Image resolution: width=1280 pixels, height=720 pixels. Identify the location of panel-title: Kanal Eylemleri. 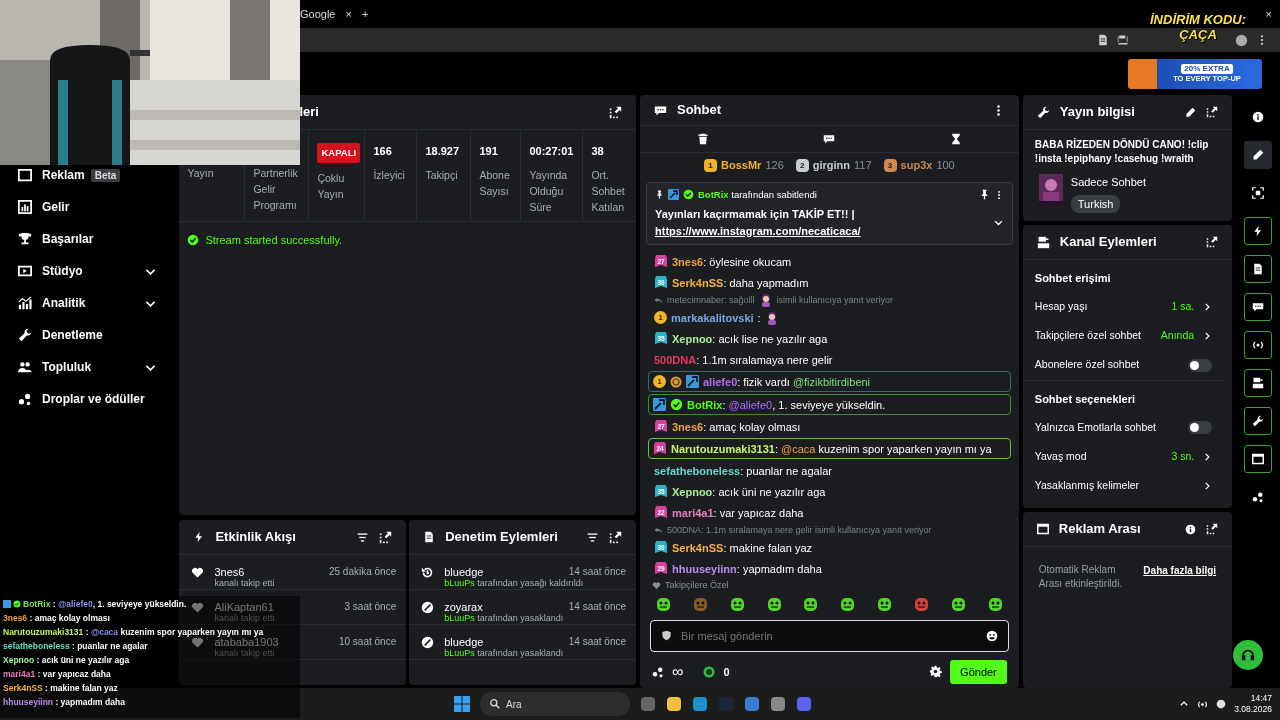
(1108, 242).